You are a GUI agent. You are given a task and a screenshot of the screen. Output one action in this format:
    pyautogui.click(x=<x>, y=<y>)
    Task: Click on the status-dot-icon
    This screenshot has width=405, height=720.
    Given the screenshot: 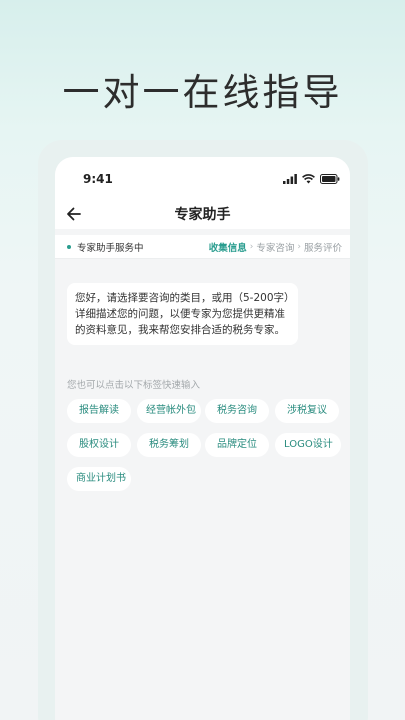 What is the action you would take?
    pyautogui.click(x=69, y=247)
    